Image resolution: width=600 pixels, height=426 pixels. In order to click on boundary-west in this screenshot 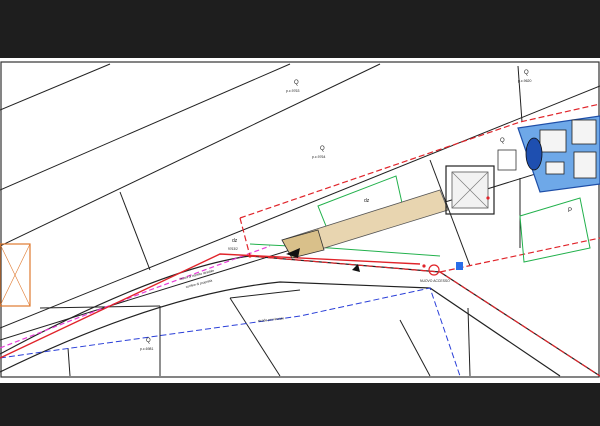, I will do `click(245, 237)`.